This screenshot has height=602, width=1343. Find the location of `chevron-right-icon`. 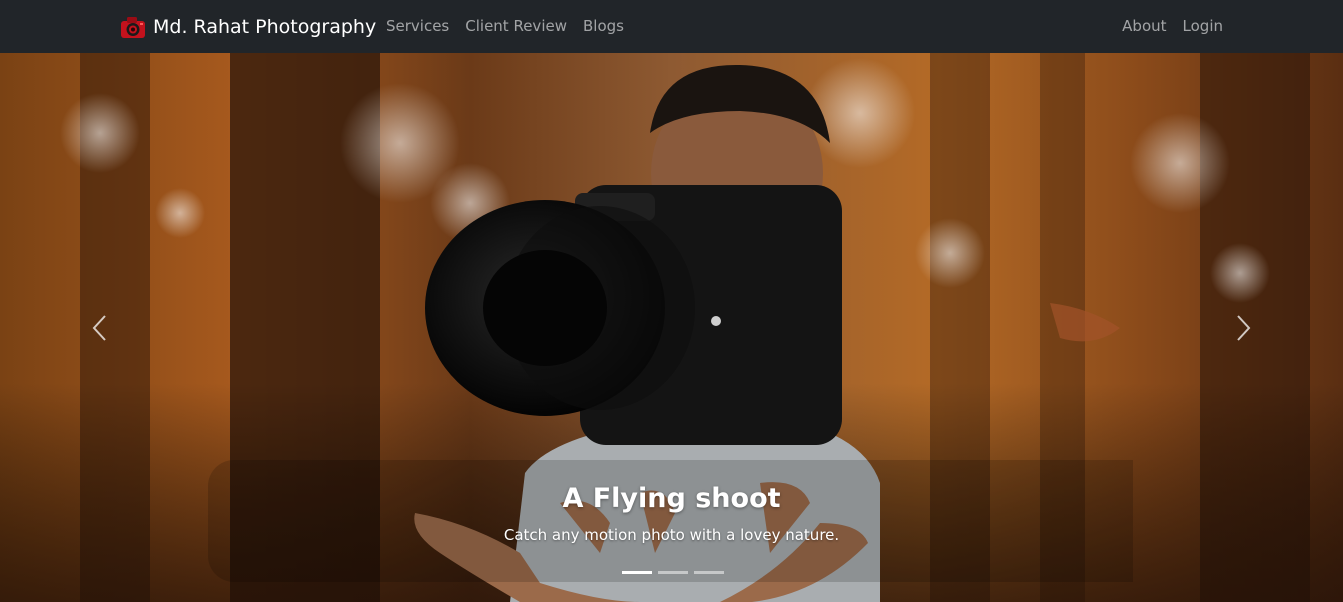

chevron-right-icon is located at coordinates (1244, 328).